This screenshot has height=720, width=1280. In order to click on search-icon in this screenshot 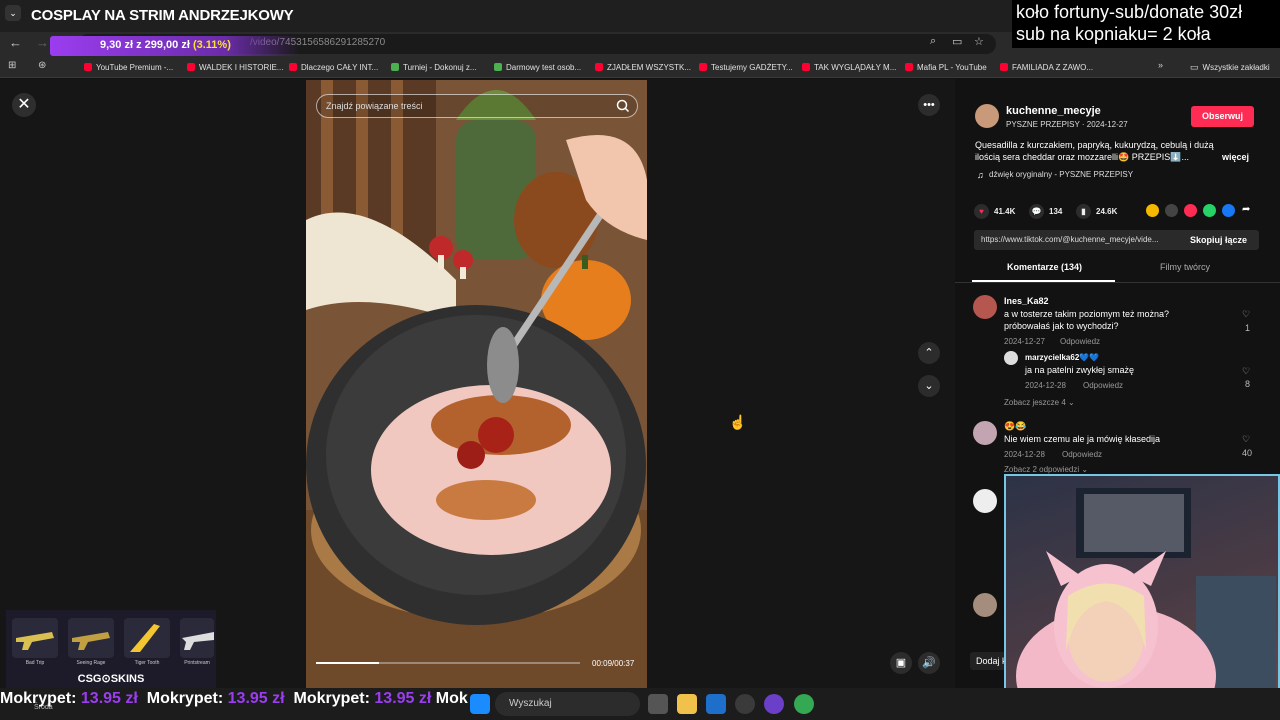, I will do `click(623, 106)`.